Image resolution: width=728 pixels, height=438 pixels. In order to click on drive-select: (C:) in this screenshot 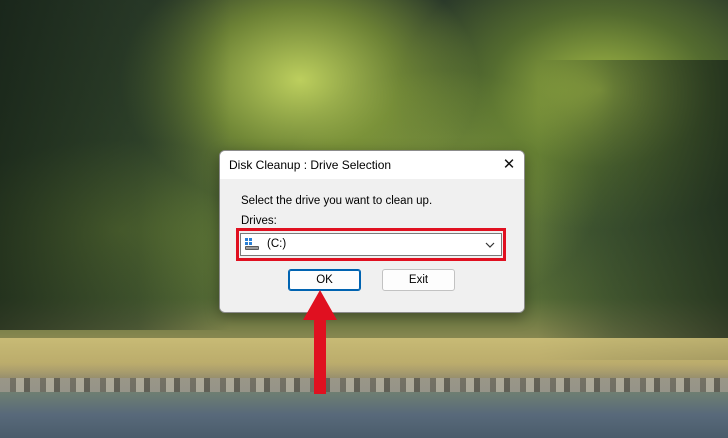, I will do `click(371, 244)`.